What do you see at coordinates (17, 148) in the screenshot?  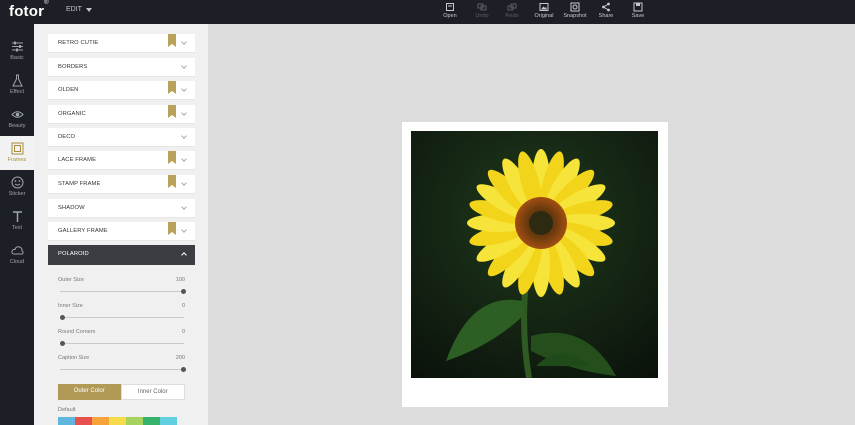 I see `frame-icon` at bounding box center [17, 148].